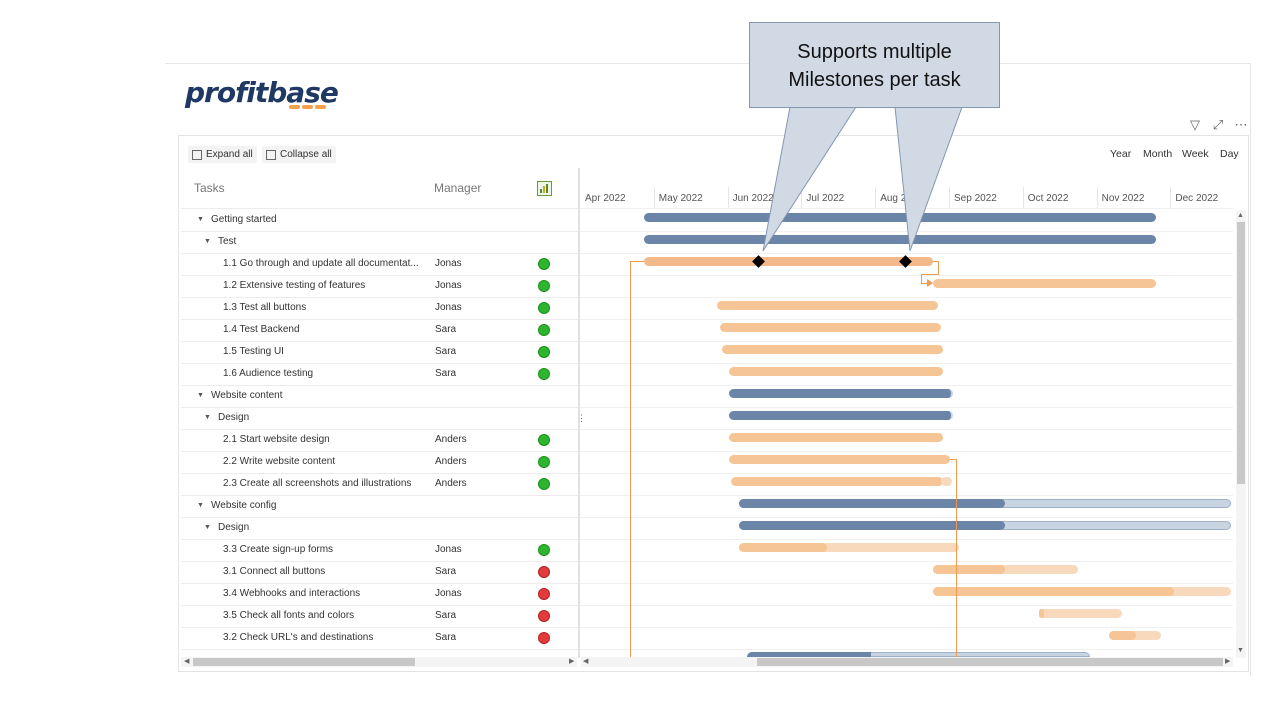 The width and height of the screenshot is (1280, 720). What do you see at coordinates (1240, 216) in the screenshot?
I see `scroll-up-arrow-icon: ▲` at bounding box center [1240, 216].